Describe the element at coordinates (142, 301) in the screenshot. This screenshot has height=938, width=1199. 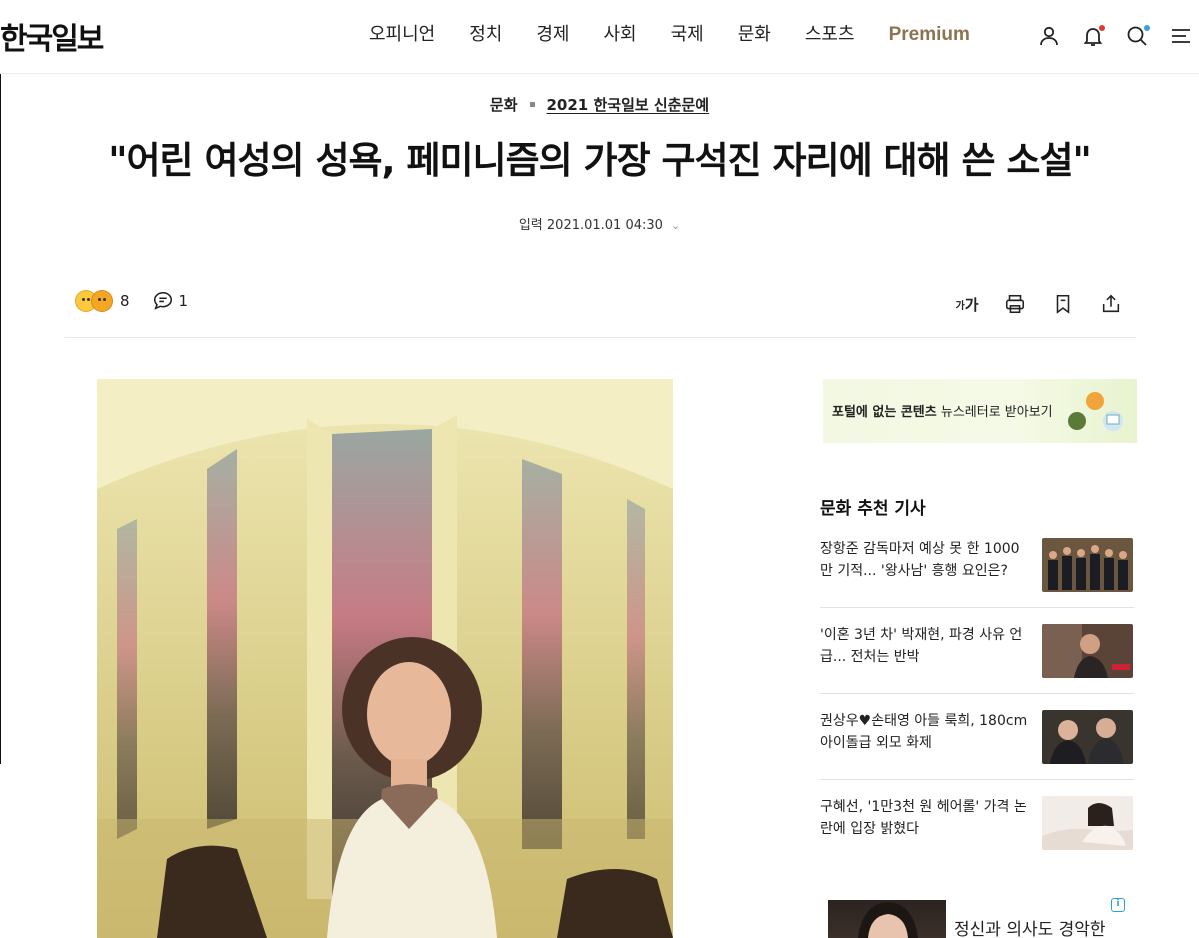
I see `reactions: 8 1` at that location.